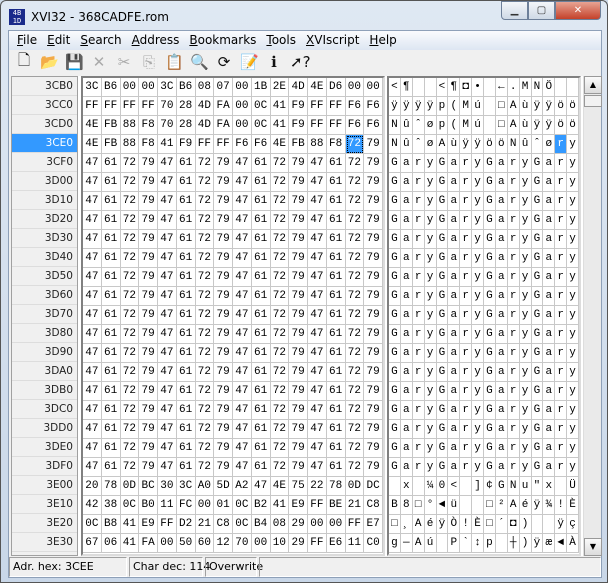 The height and width of the screenshot is (583, 608). I want to click on hex-cell: B4, so click(261, 524).